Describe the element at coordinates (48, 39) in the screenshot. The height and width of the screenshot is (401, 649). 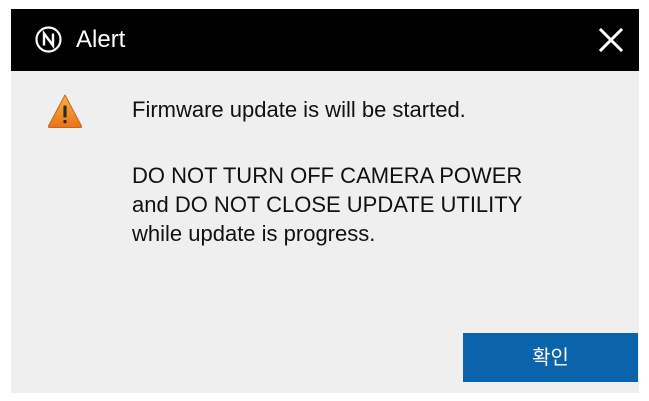
I see `n-circle-logo-icon` at that location.